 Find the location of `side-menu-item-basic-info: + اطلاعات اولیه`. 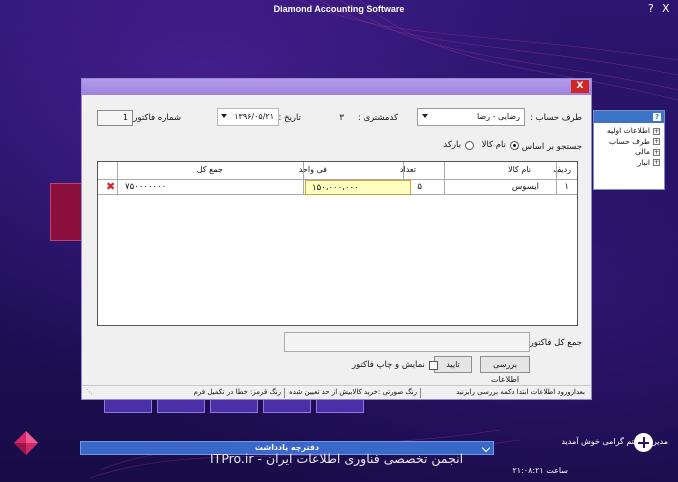

side-menu-item-basic-info: + اطلاعات اولیه is located at coordinates (629, 131).